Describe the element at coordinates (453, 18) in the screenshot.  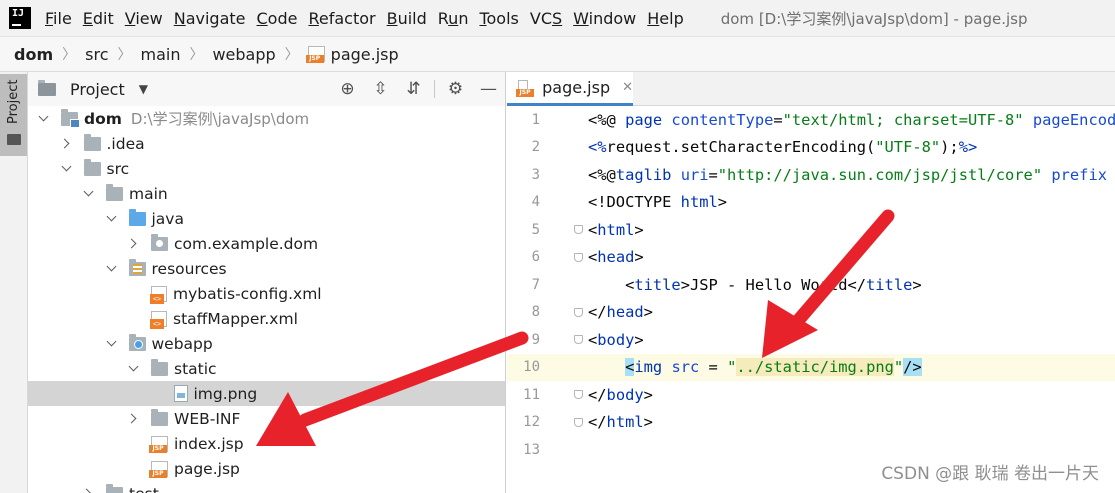
I see `menu-run: Run` at that location.